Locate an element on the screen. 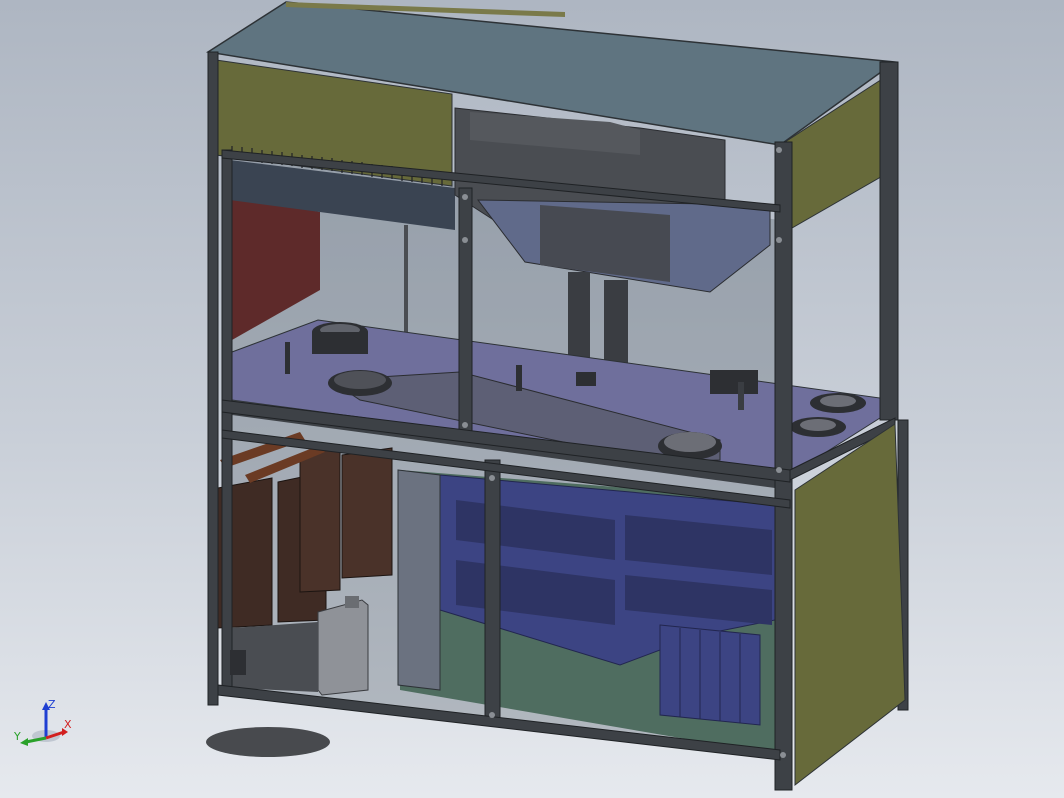  cup-holder-top is located at coordinates (340, 338).